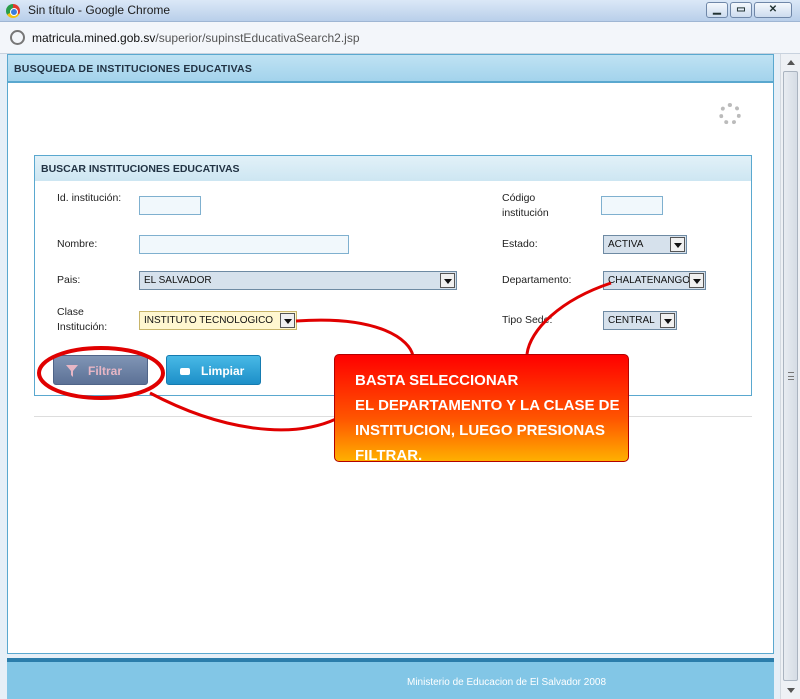  I want to click on pais-select: EL SALVADOR, so click(298, 280).